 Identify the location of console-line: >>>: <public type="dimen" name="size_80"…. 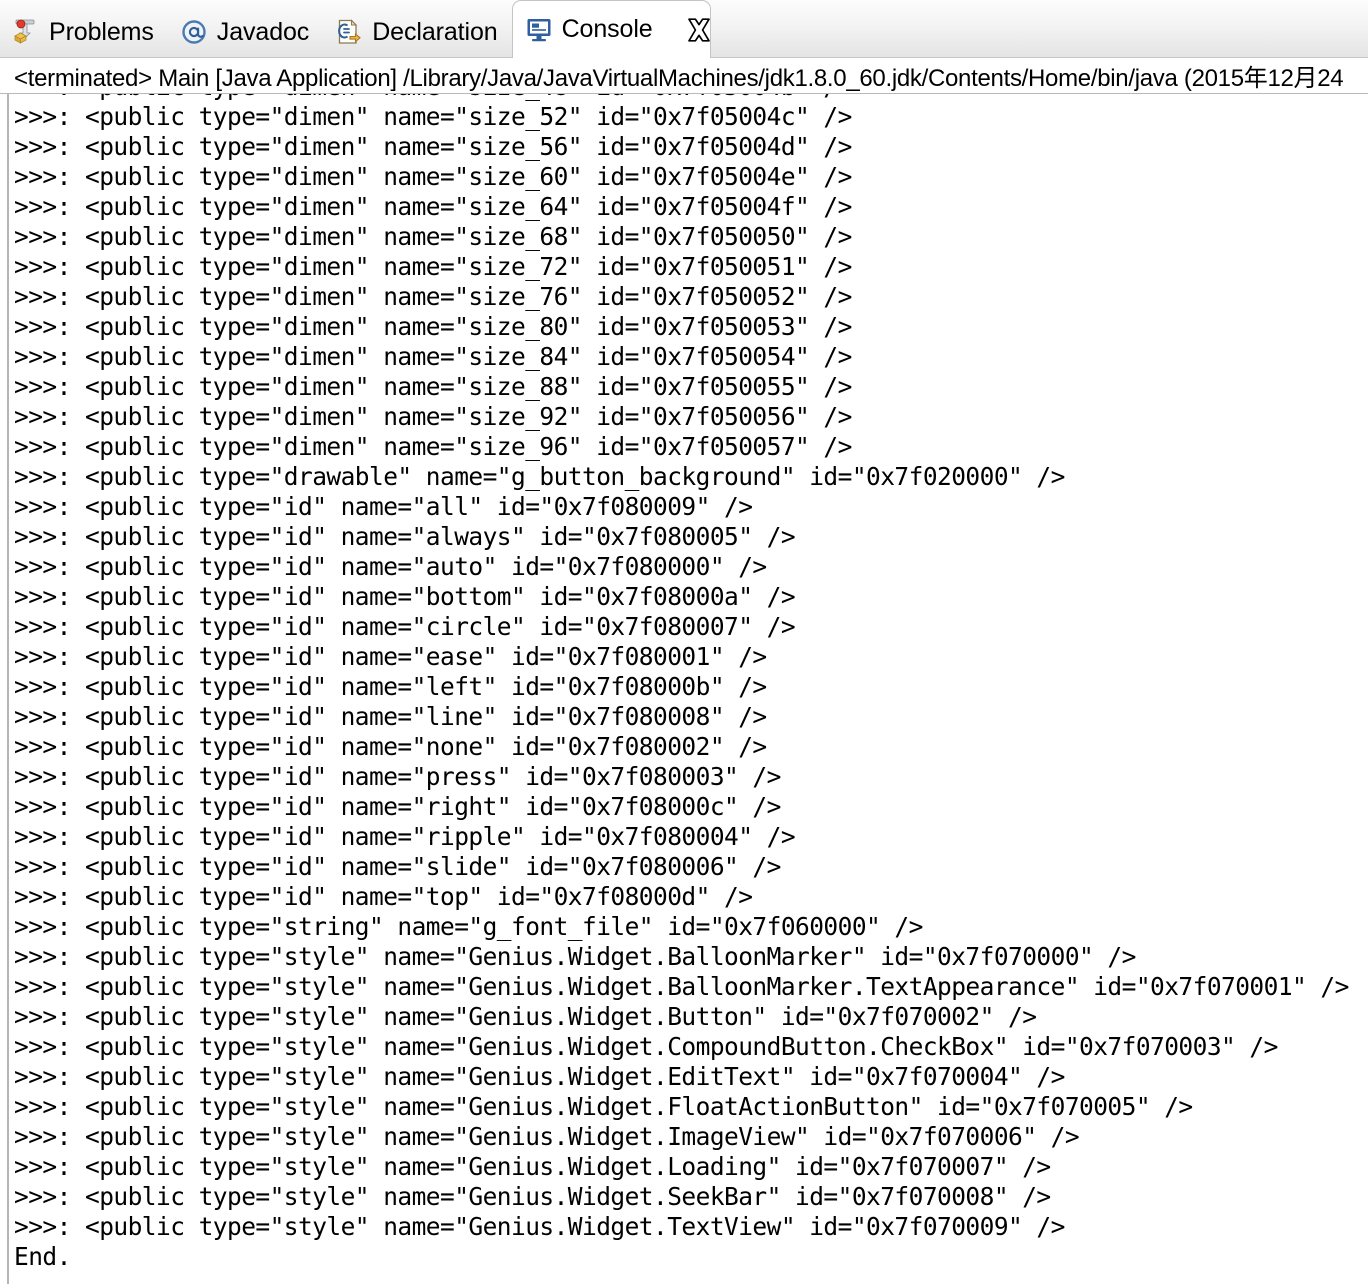
(433, 326).